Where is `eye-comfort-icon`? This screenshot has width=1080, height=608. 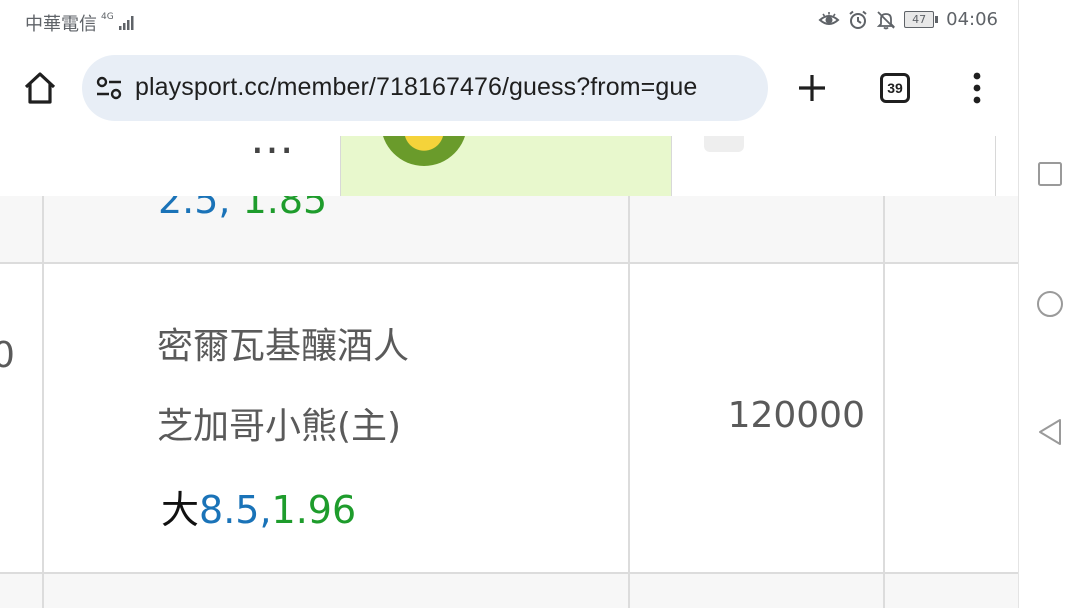 eye-comfort-icon is located at coordinates (829, 18).